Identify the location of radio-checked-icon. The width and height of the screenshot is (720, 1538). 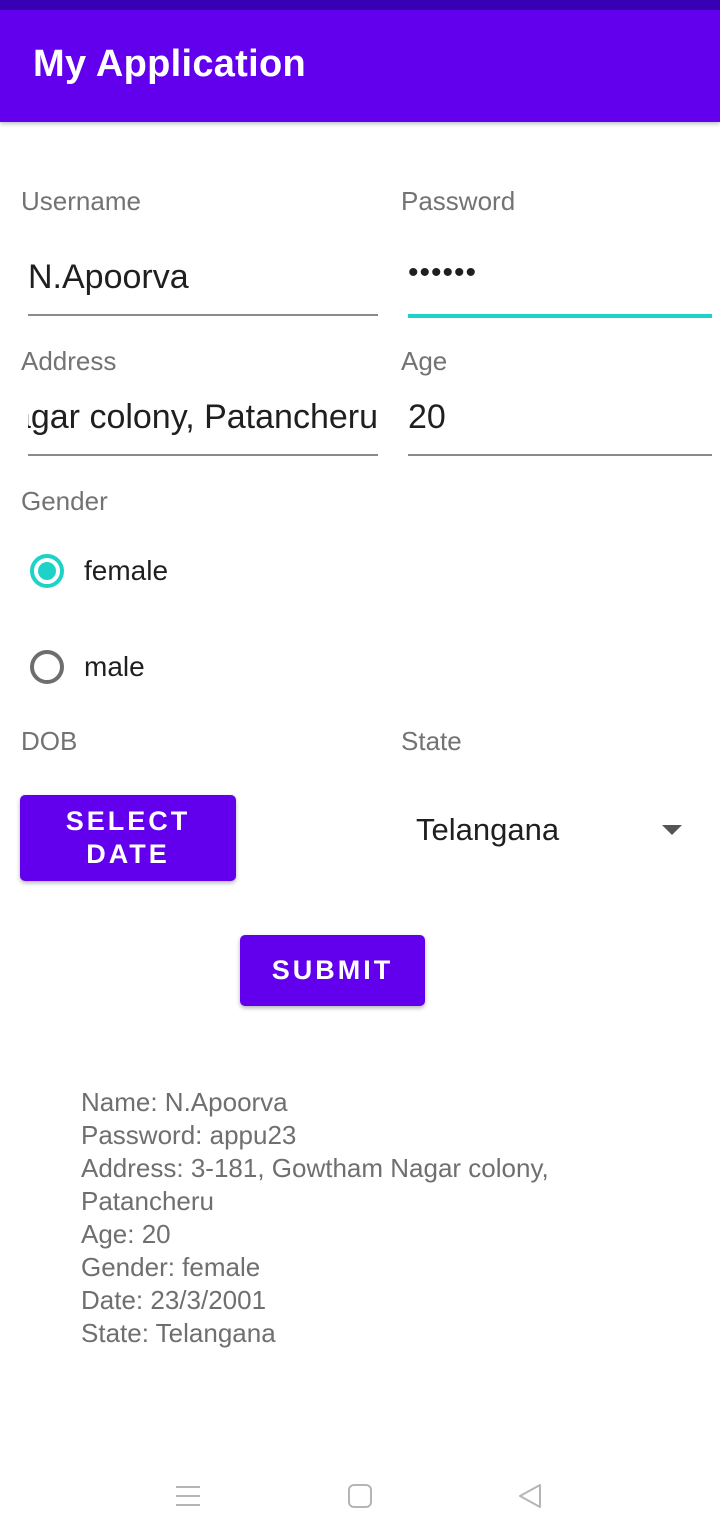
(47, 571).